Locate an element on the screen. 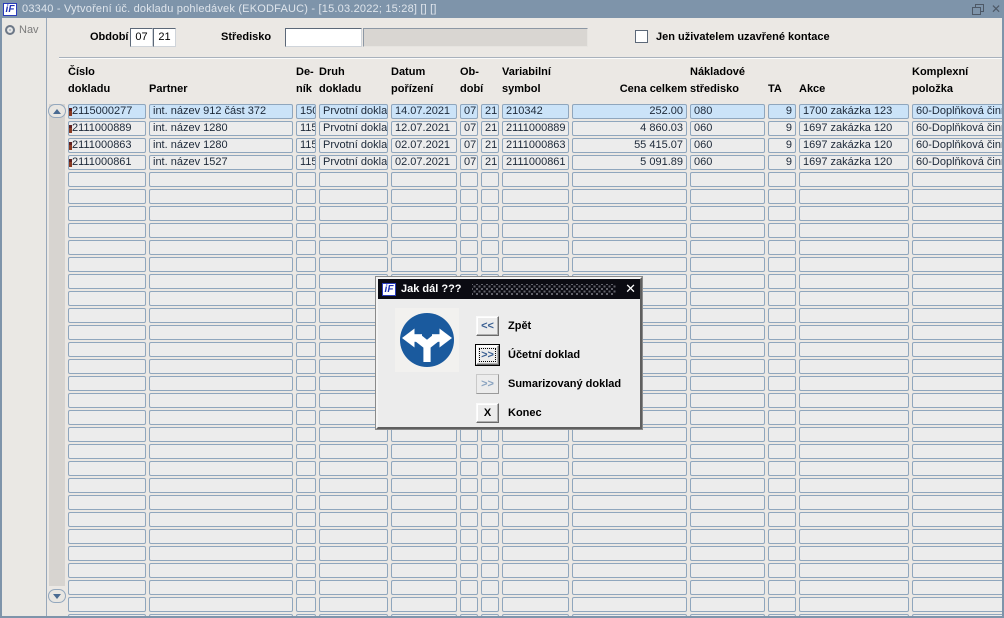 This screenshot has height=618, width=1004. dialog-button--etn-doklad: >> is located at coordinates (487, 355).